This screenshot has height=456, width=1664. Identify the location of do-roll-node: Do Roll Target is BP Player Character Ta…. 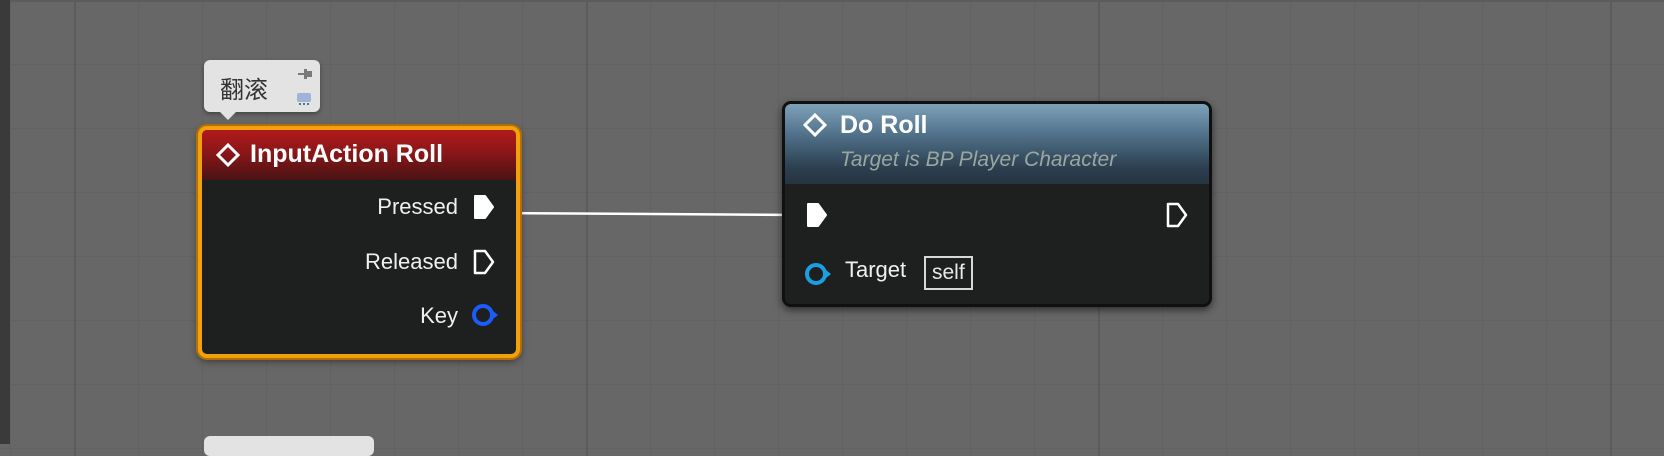
(997, 204).